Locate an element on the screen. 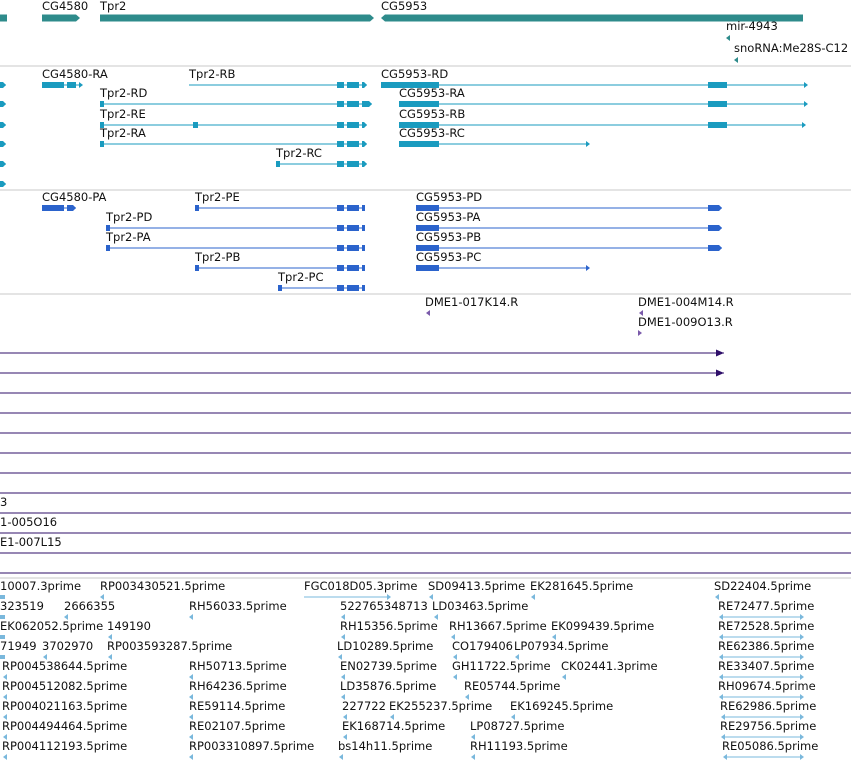 The image size is (851, 762). est-feature: EK062052.5prime is located at coordinates (51, 629).